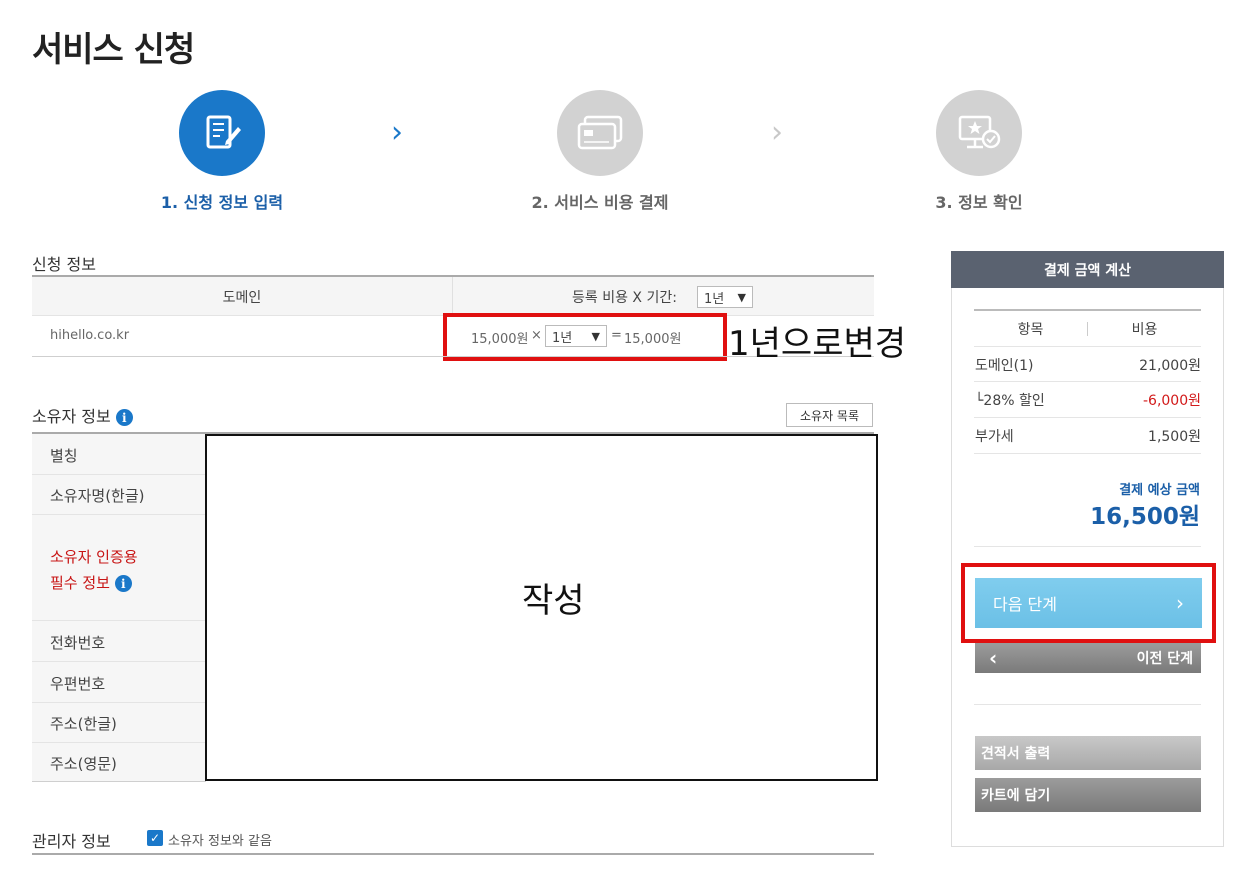 Image resolution: width=1248 pixels, height=878 pixels. I want to click on step-1-label: 1. 신청 정보 입력, so click(222, 202).